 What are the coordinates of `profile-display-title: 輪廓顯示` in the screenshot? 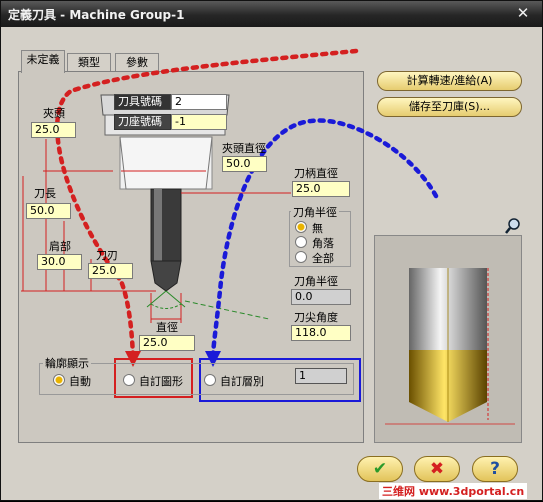 It's located at (67, 363).